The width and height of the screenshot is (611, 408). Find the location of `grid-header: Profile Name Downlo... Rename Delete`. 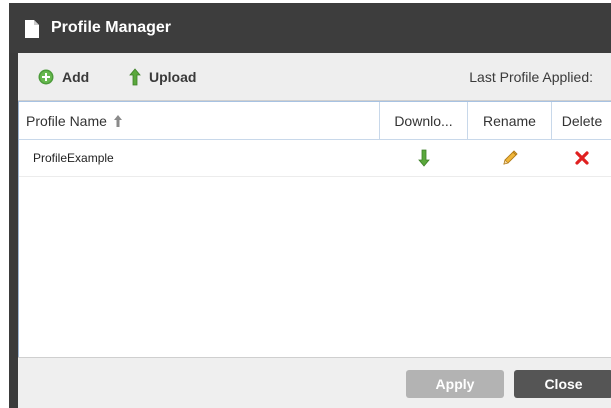

grid-header: Profile Name Downlo... Rename Delete is located at coordinates (315, 120).